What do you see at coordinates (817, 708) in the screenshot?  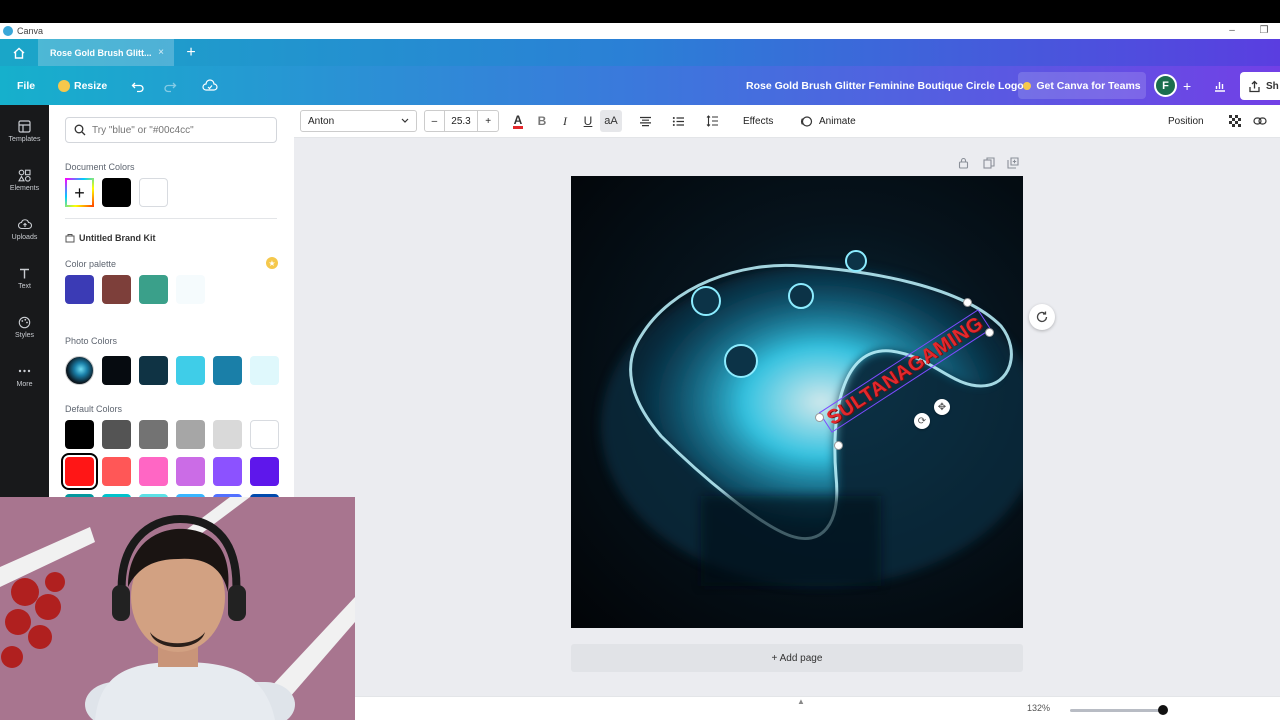 I see `bottom-status-bar: ▲ 132%` at bounding box center [817, 708].